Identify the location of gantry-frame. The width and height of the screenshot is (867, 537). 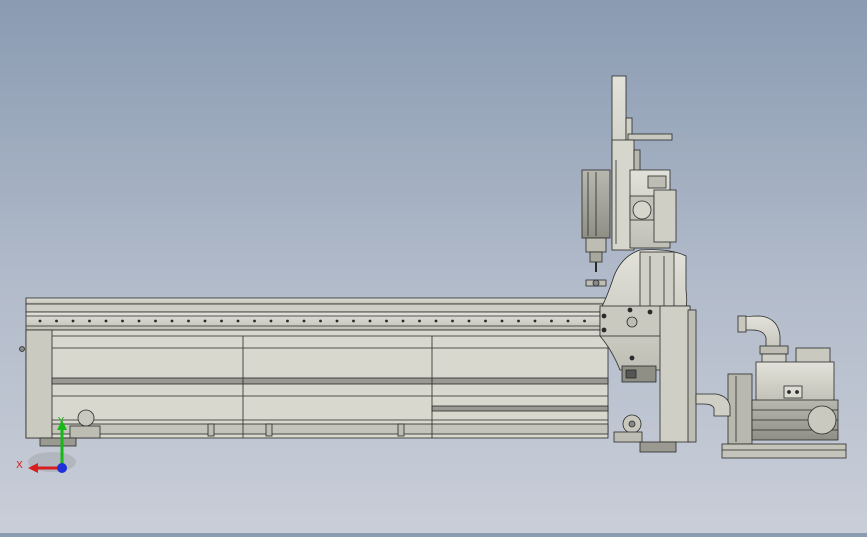
(648, 351).